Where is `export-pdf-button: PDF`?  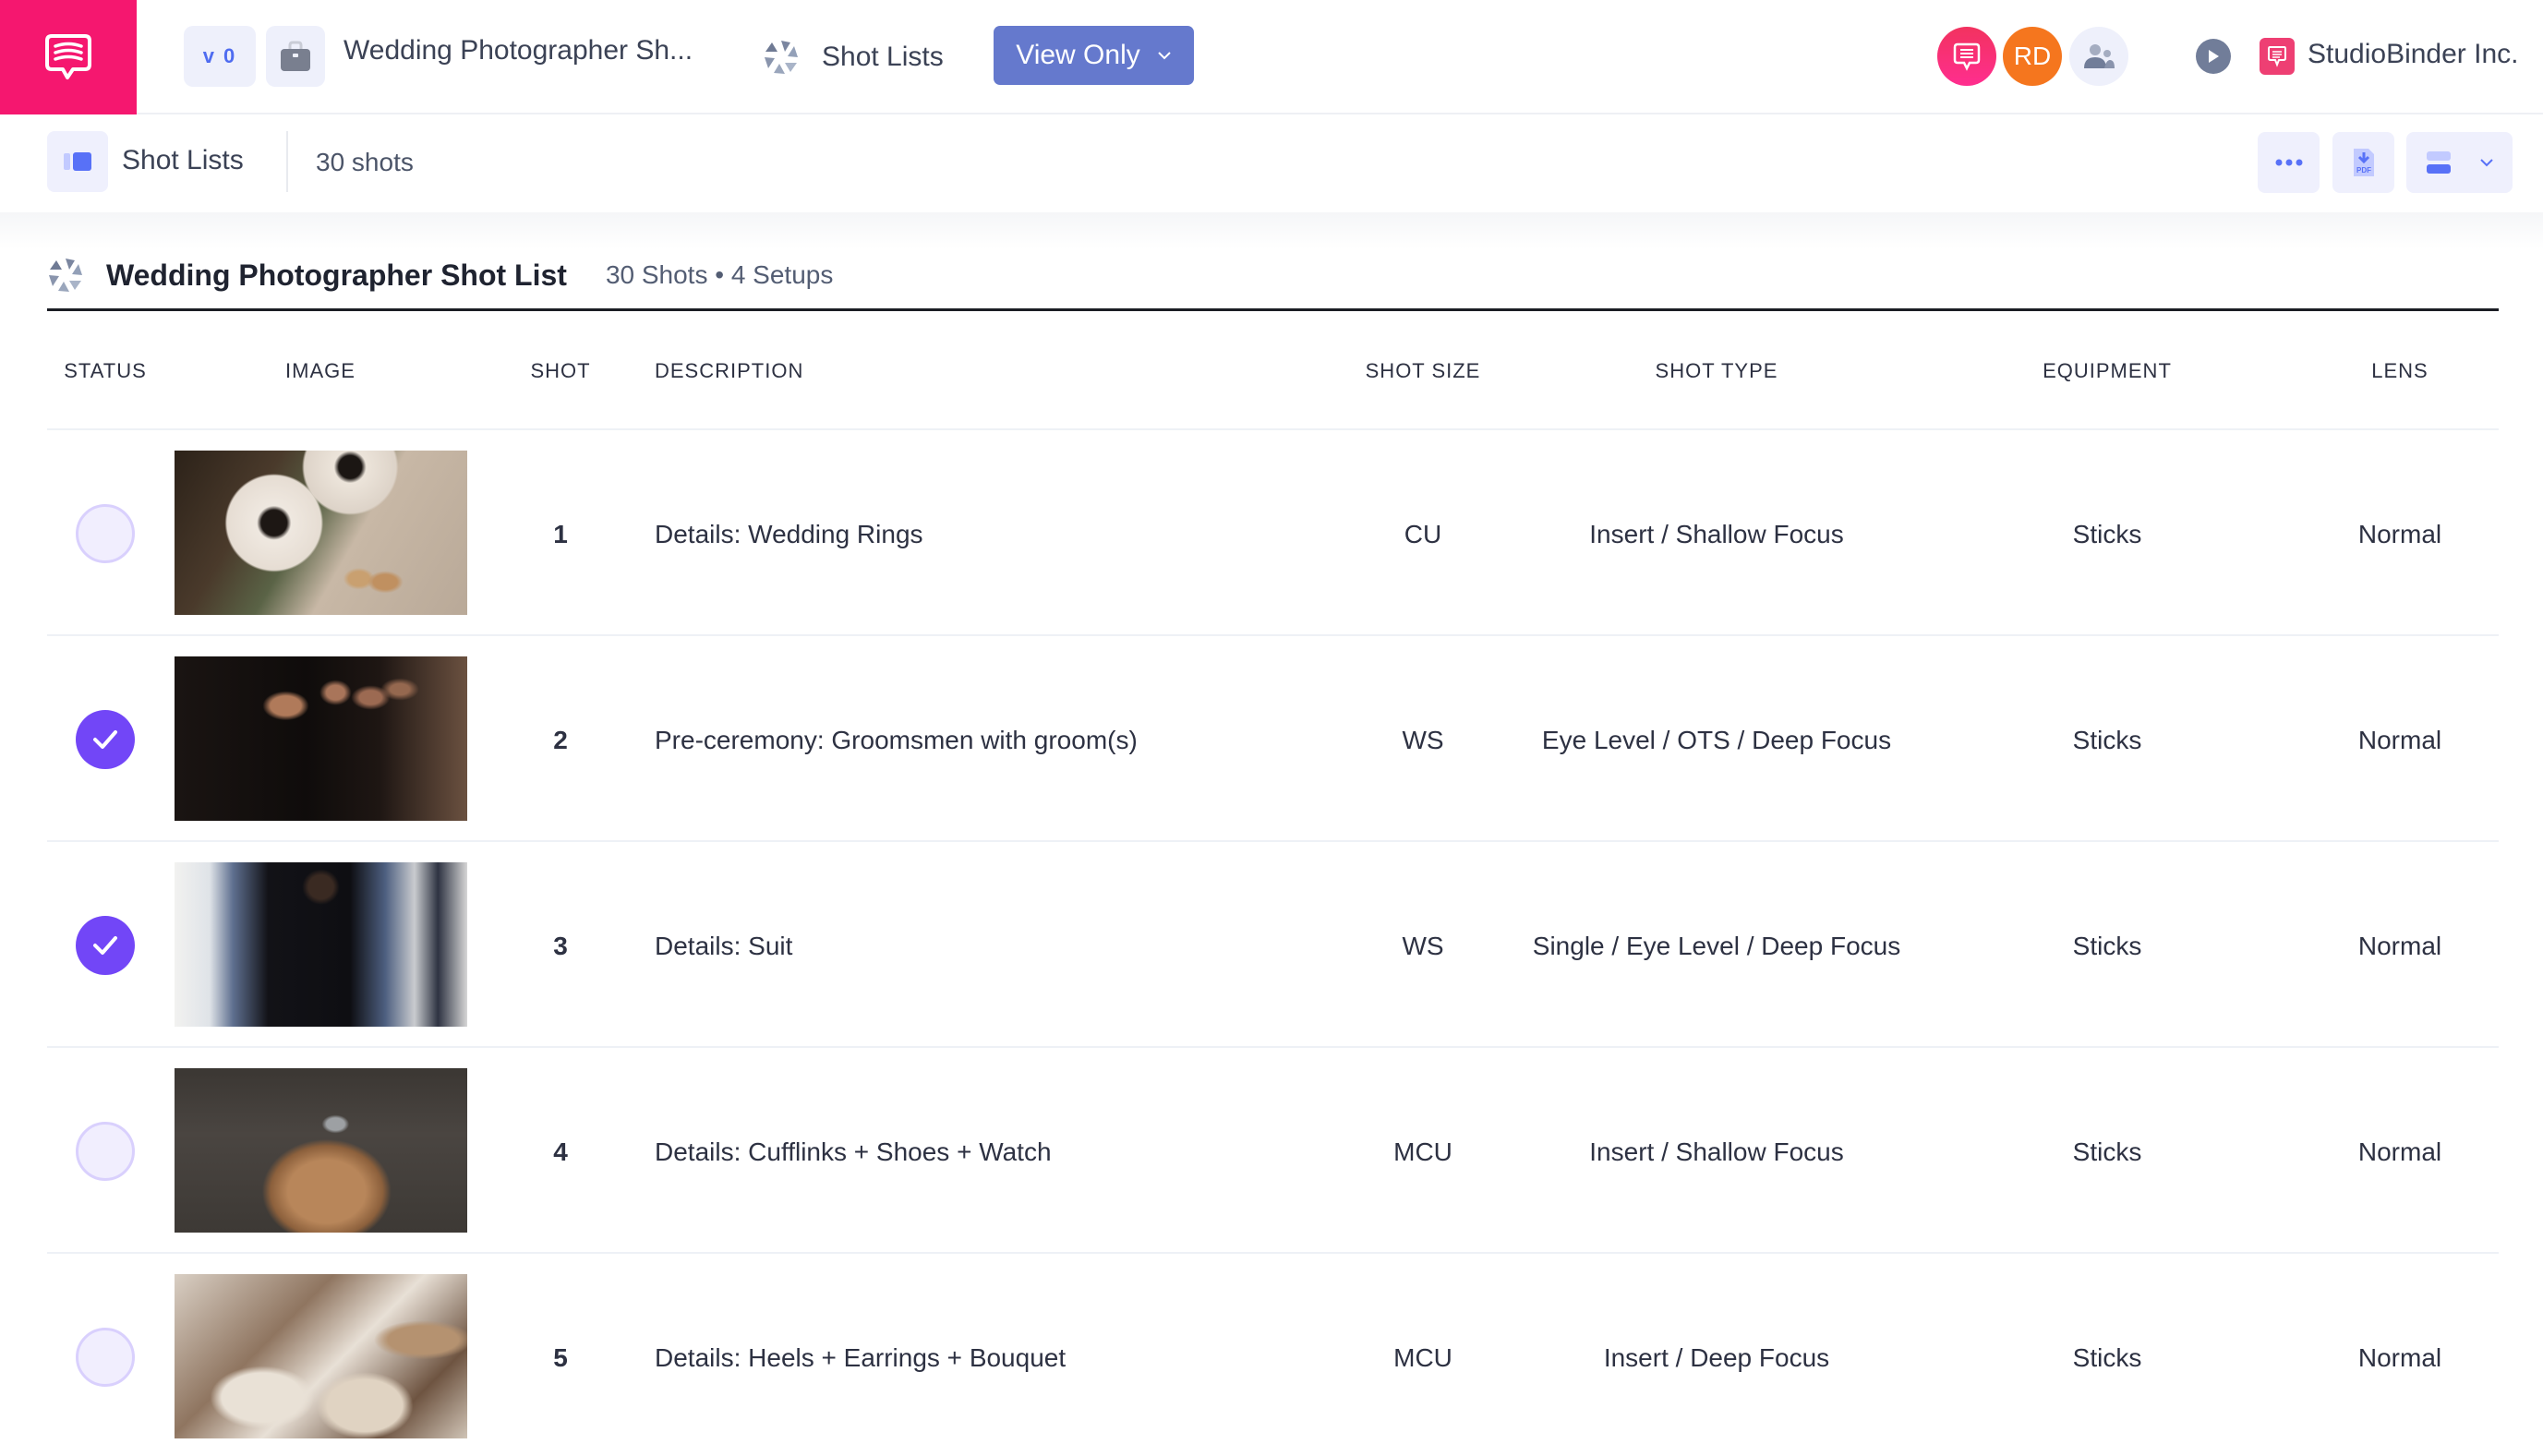
export-pdf-button: PDF is located at coordinates (2363, 162).